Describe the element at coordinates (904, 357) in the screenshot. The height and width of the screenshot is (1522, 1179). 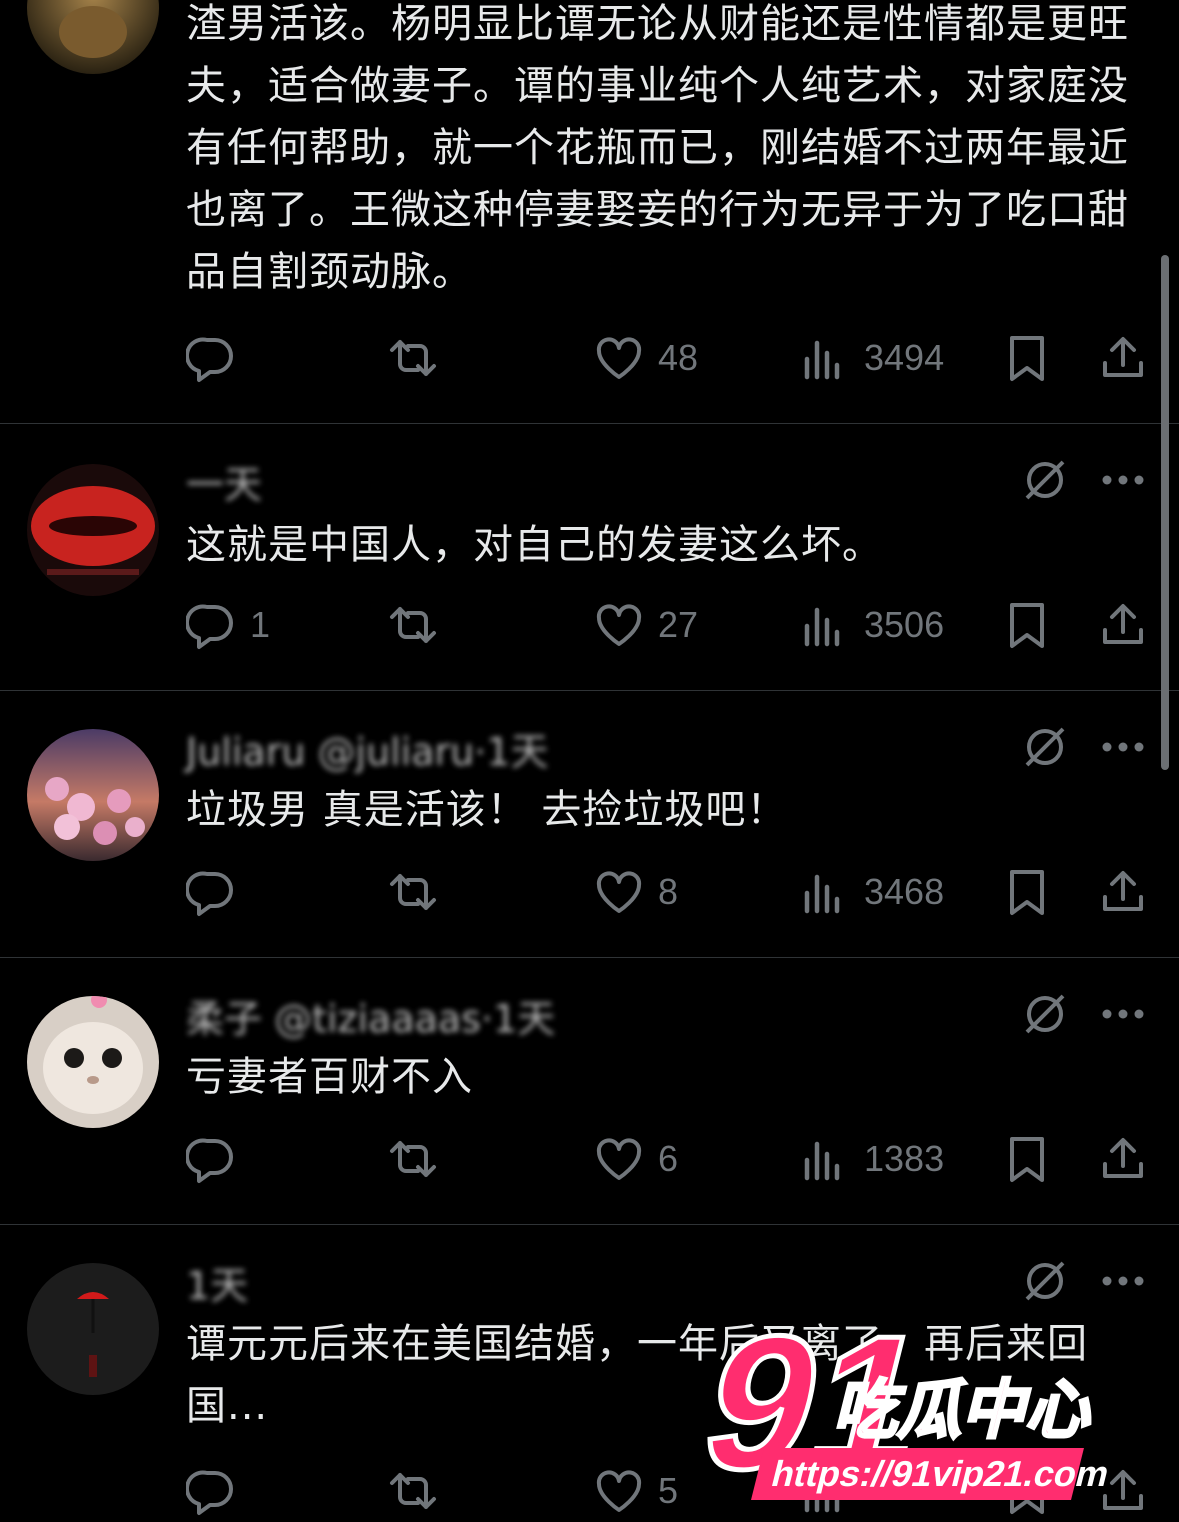
I see `views-count: 3494` at that location.